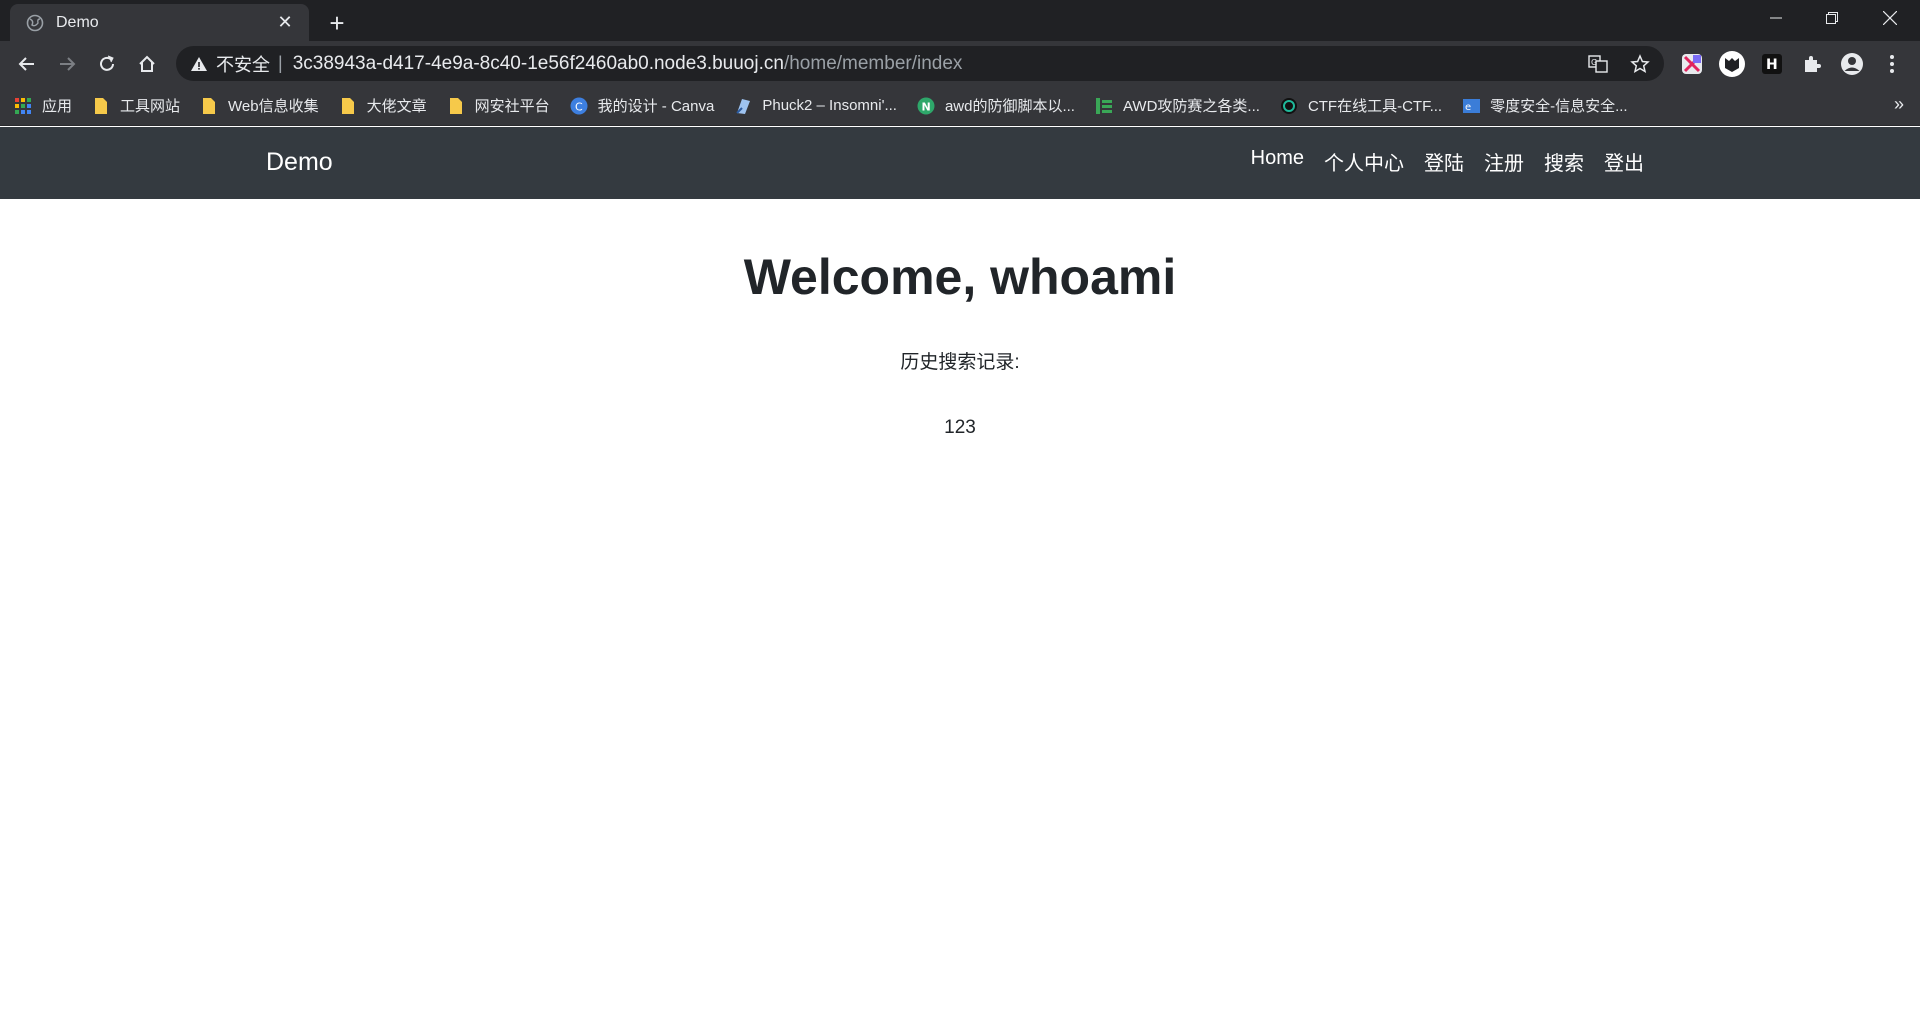  Describe the element at coordinates (743, 106) in the screenshot. I see `page-icon` at that location.